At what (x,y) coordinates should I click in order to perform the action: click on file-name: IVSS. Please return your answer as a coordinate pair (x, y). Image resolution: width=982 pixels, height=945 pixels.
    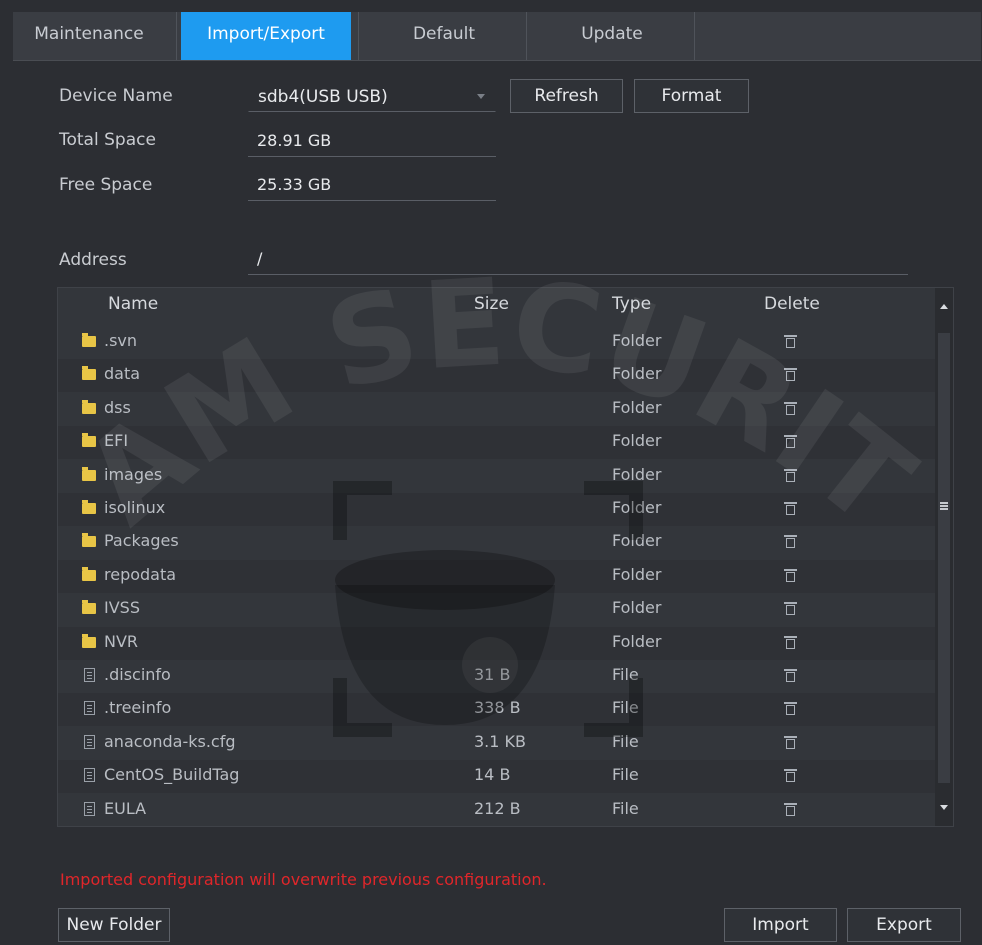
    Looking at the image, I should click on (122, 608).